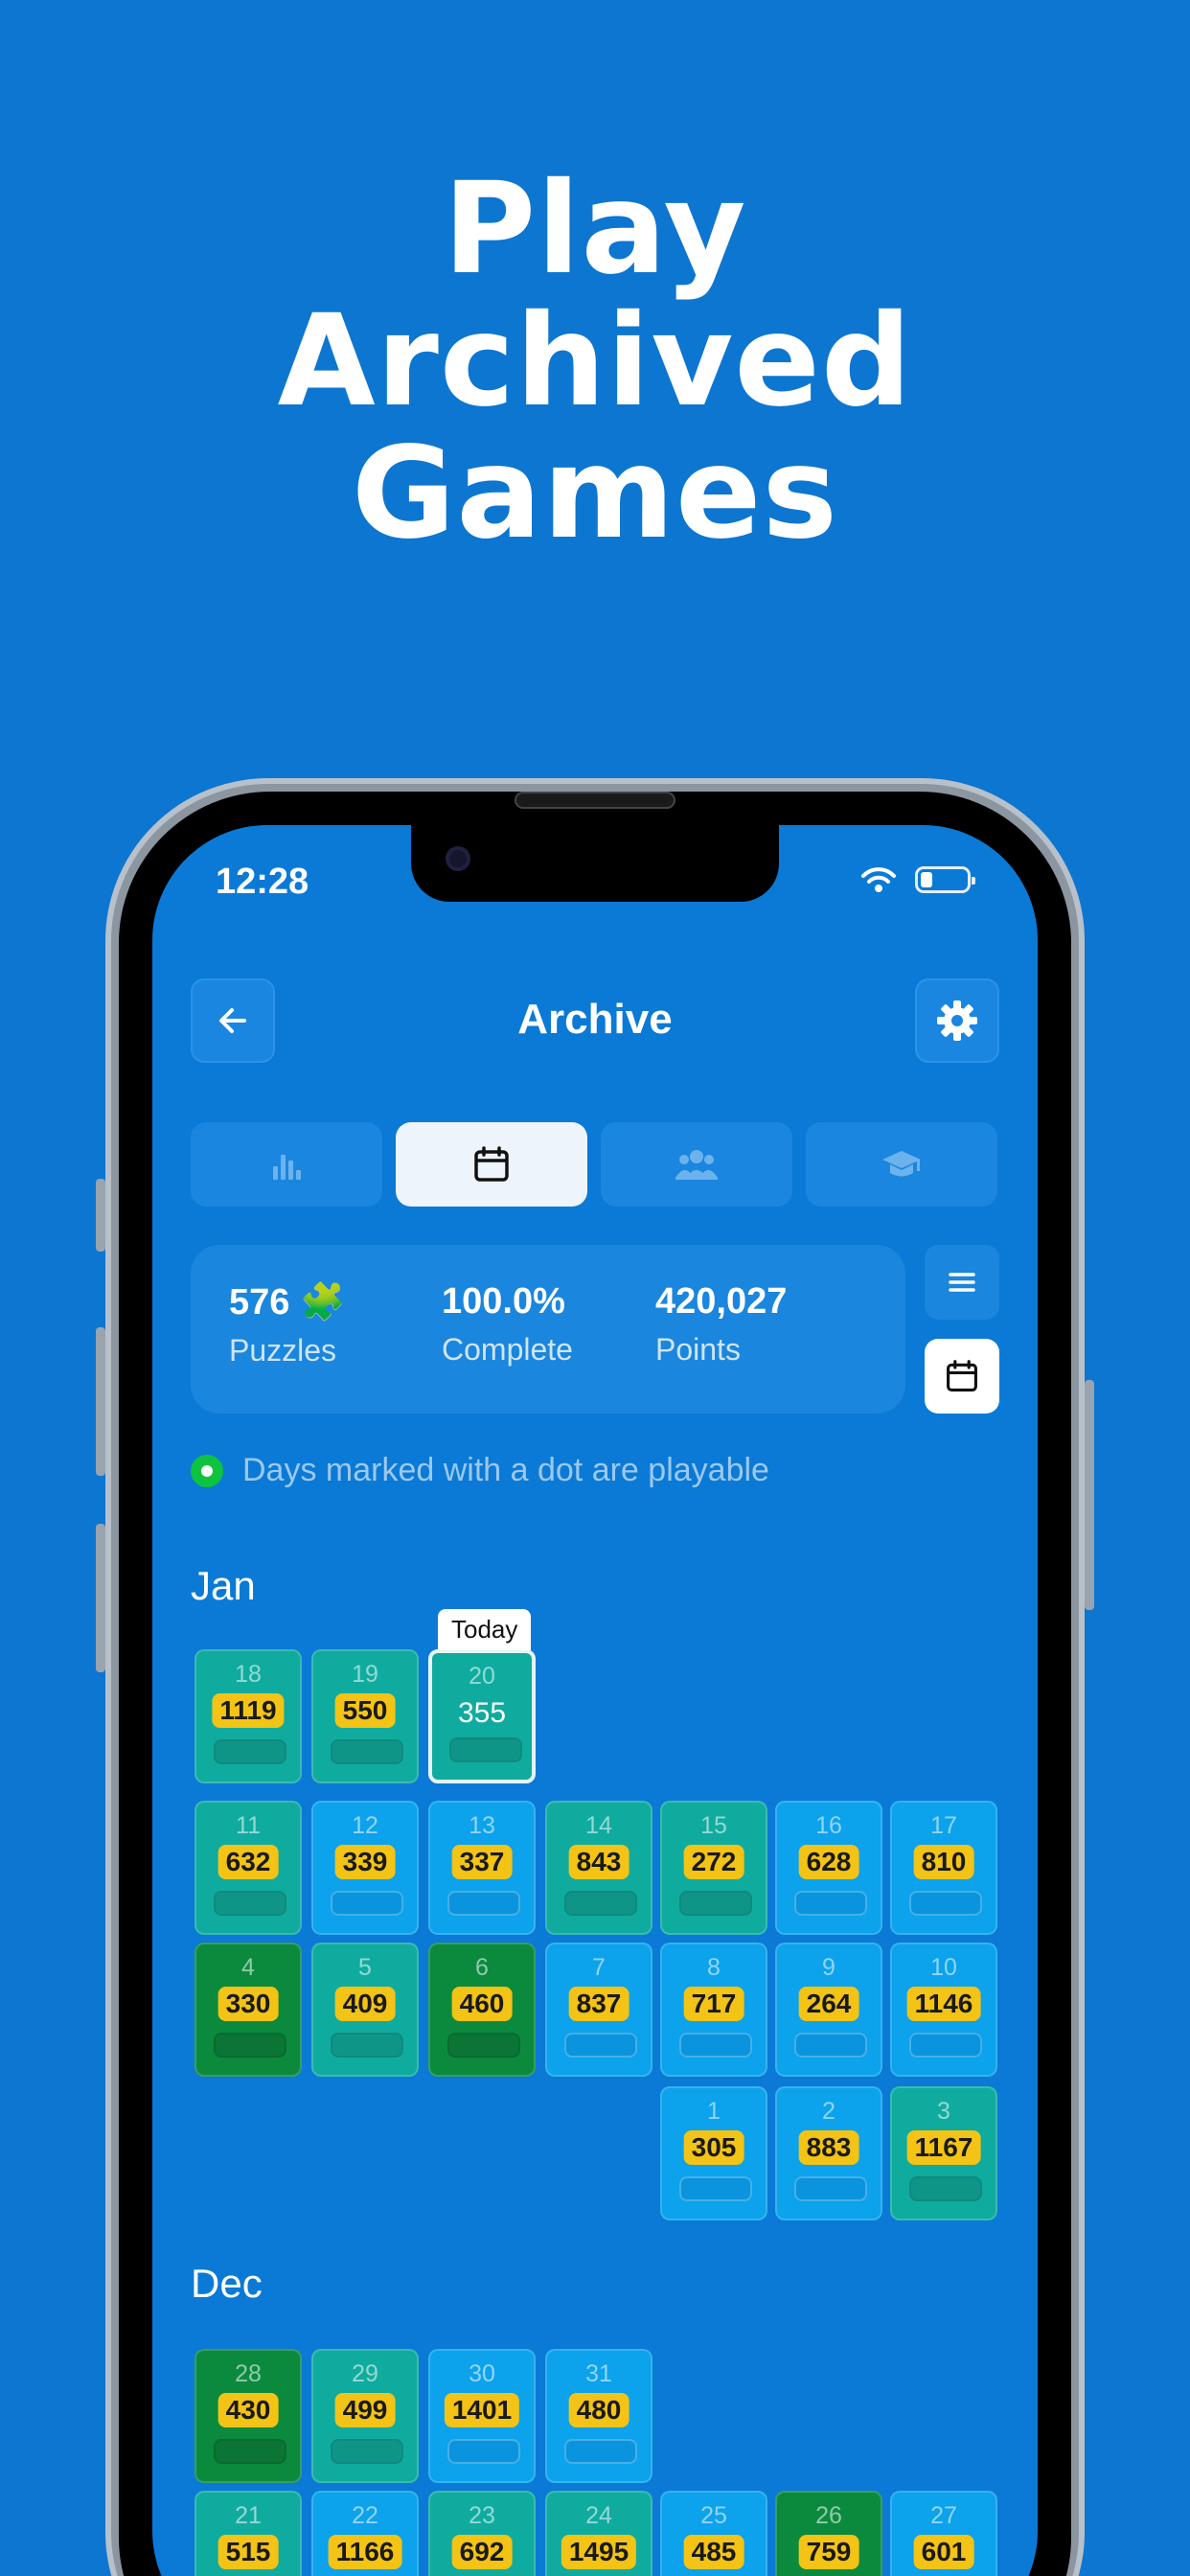  Describe the element at coordinates (249, 1868) in the screenshot. I see `calendar-day: 11 632` at that location.